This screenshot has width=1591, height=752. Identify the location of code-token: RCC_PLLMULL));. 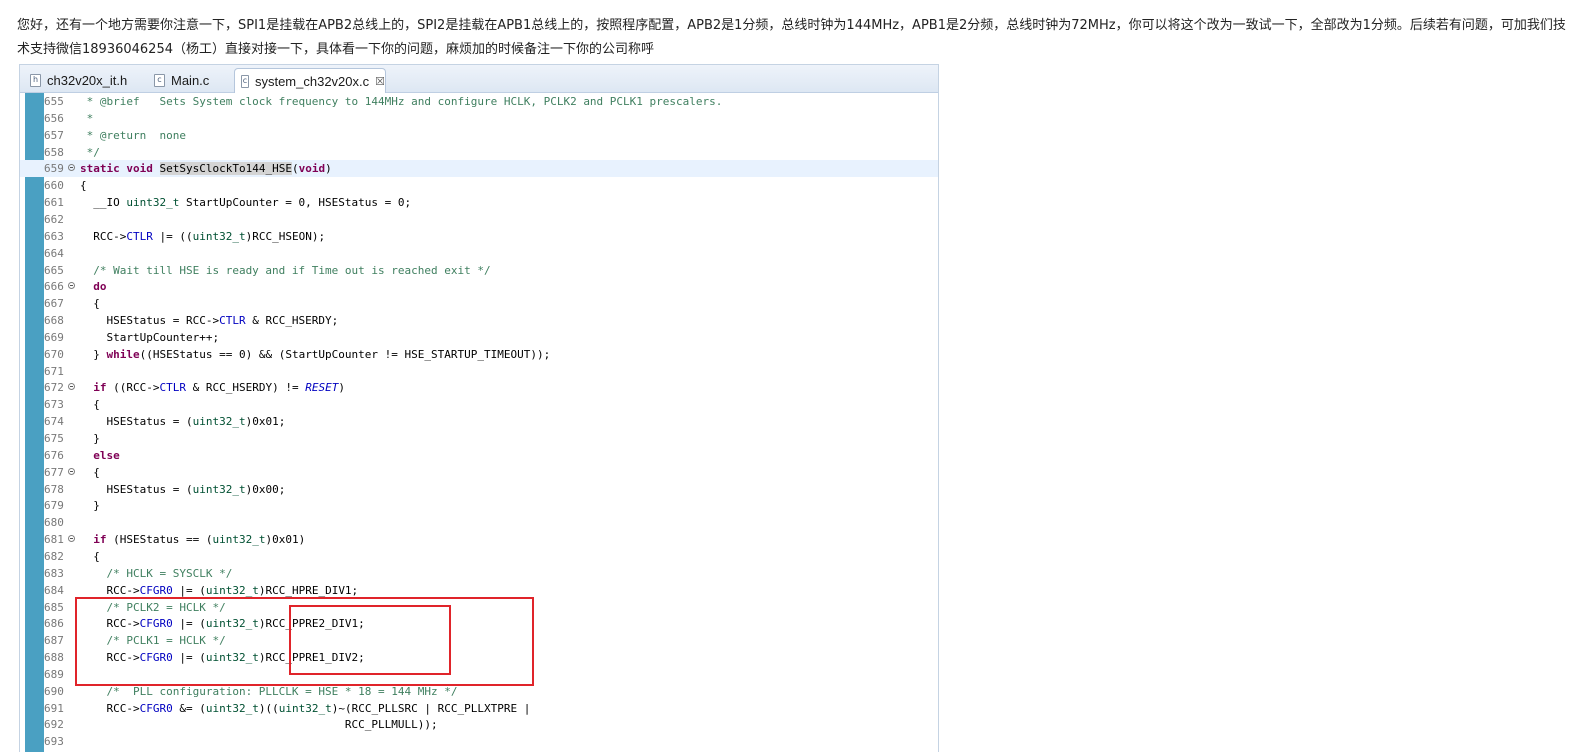
(259, 725).